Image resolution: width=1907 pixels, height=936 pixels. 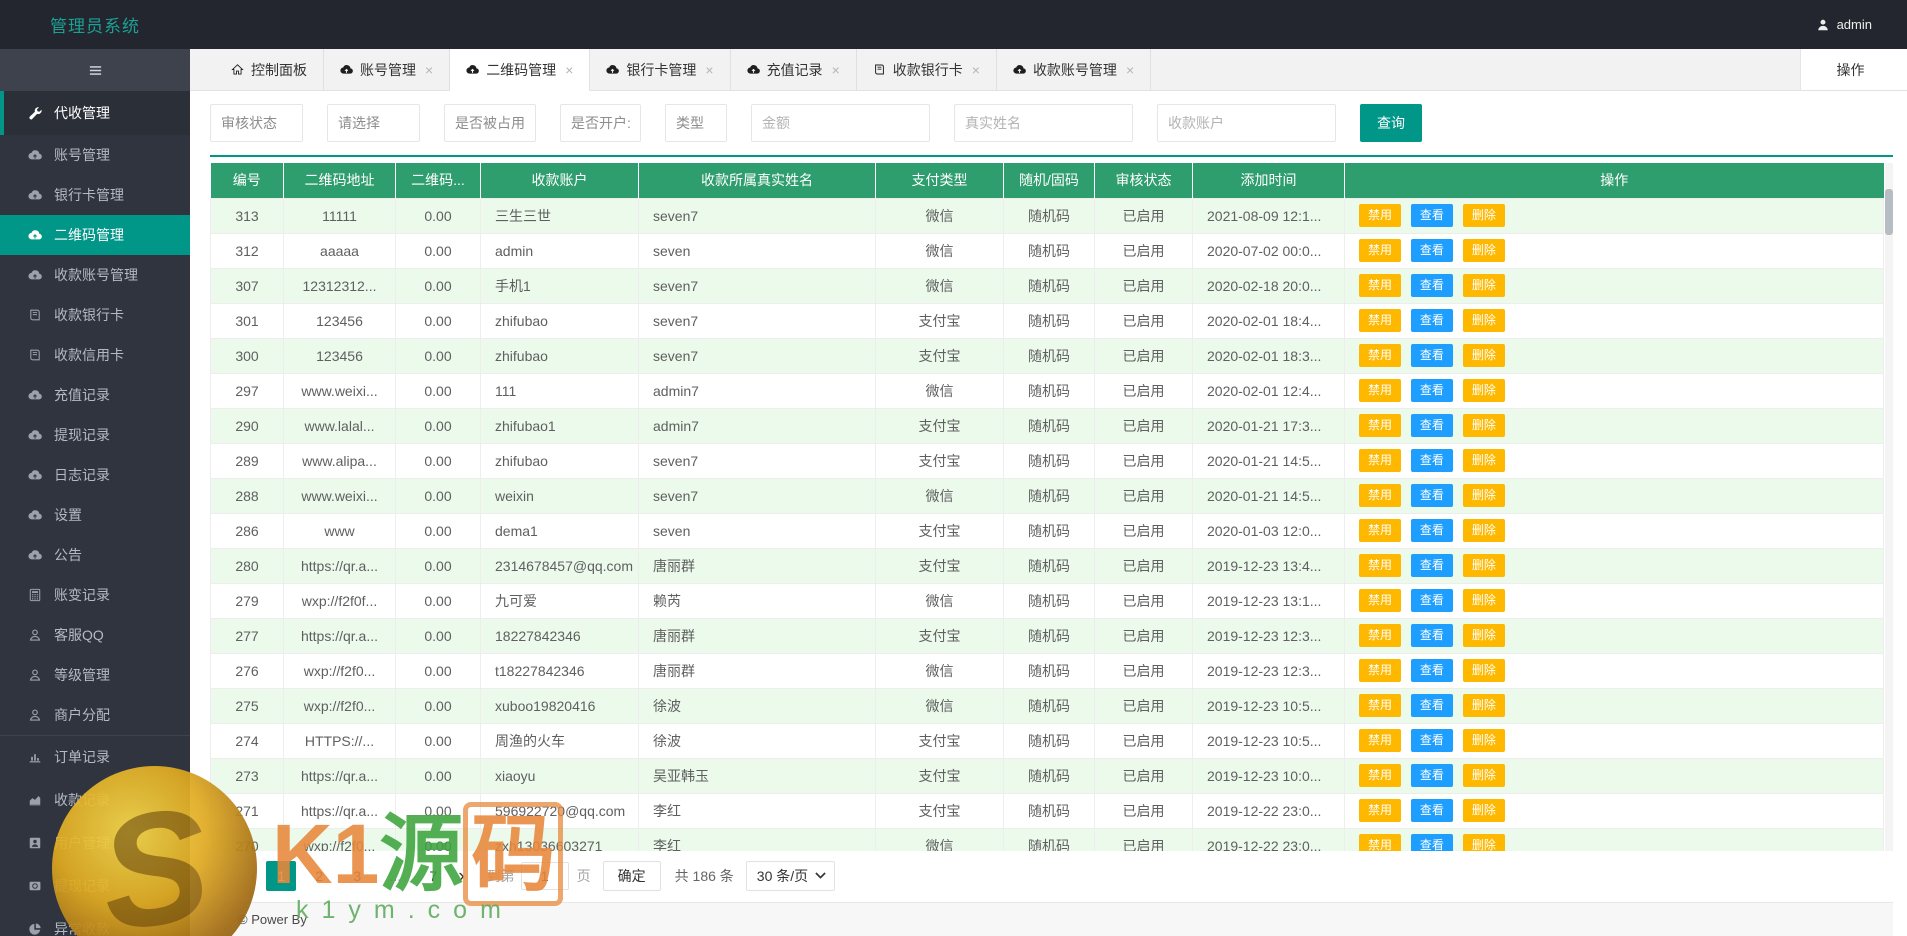 What do you see at coordinates (95, 756) in the screenshot?
I see `sidebar-item: 订单记录` at bounding box center [95, 756].